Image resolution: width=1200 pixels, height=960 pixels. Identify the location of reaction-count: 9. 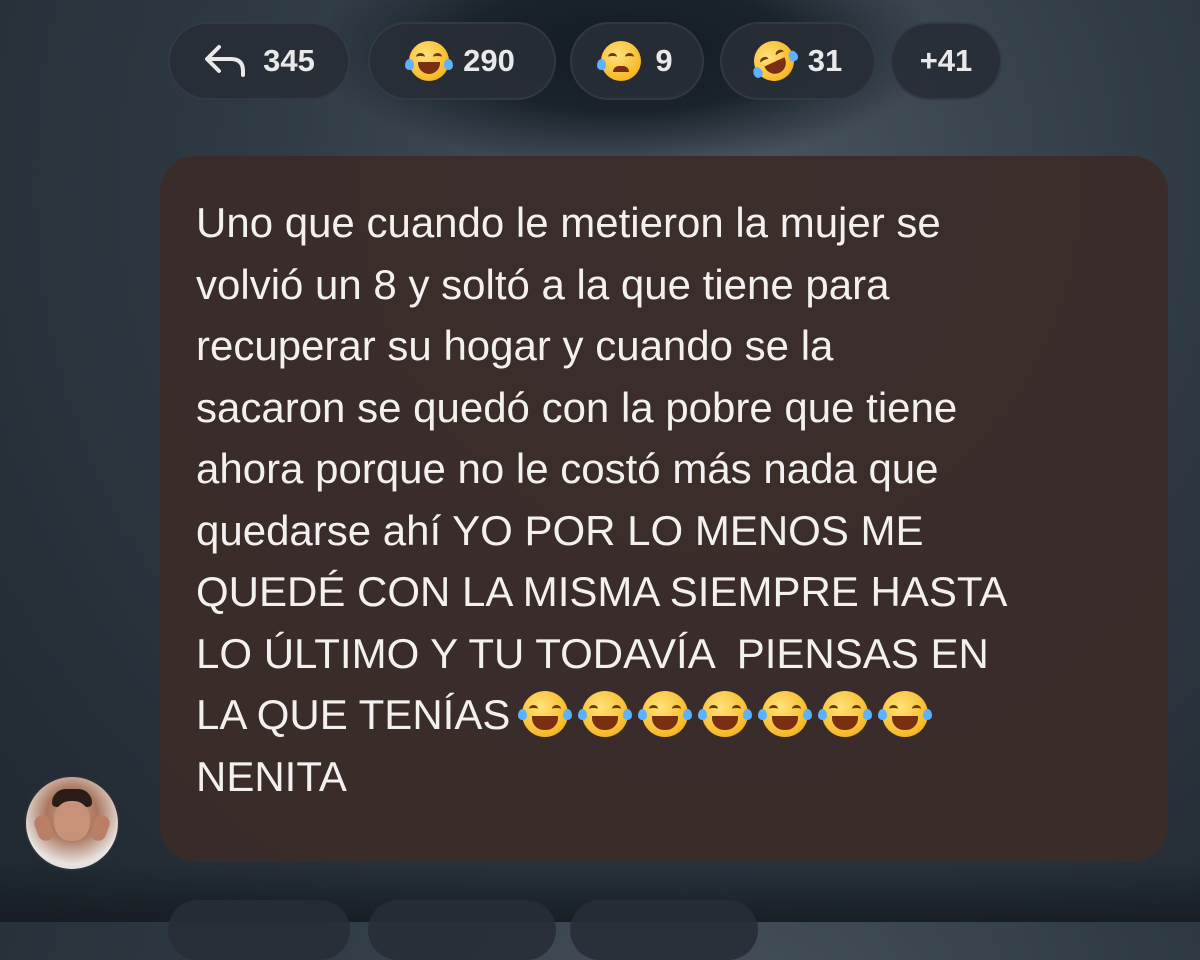
(664, 60).